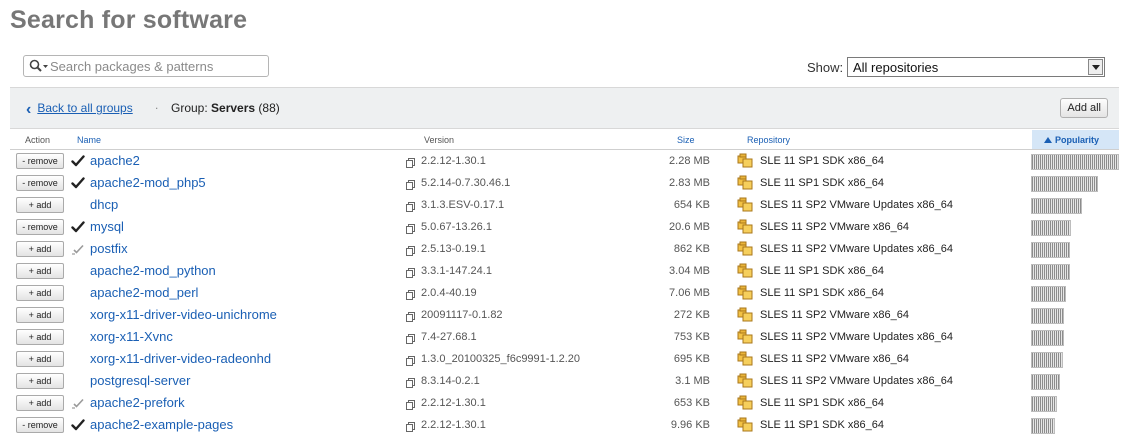 The image size is (1125, 446). I want to click on dropdown-arrow-icon, so click(1095, 67).